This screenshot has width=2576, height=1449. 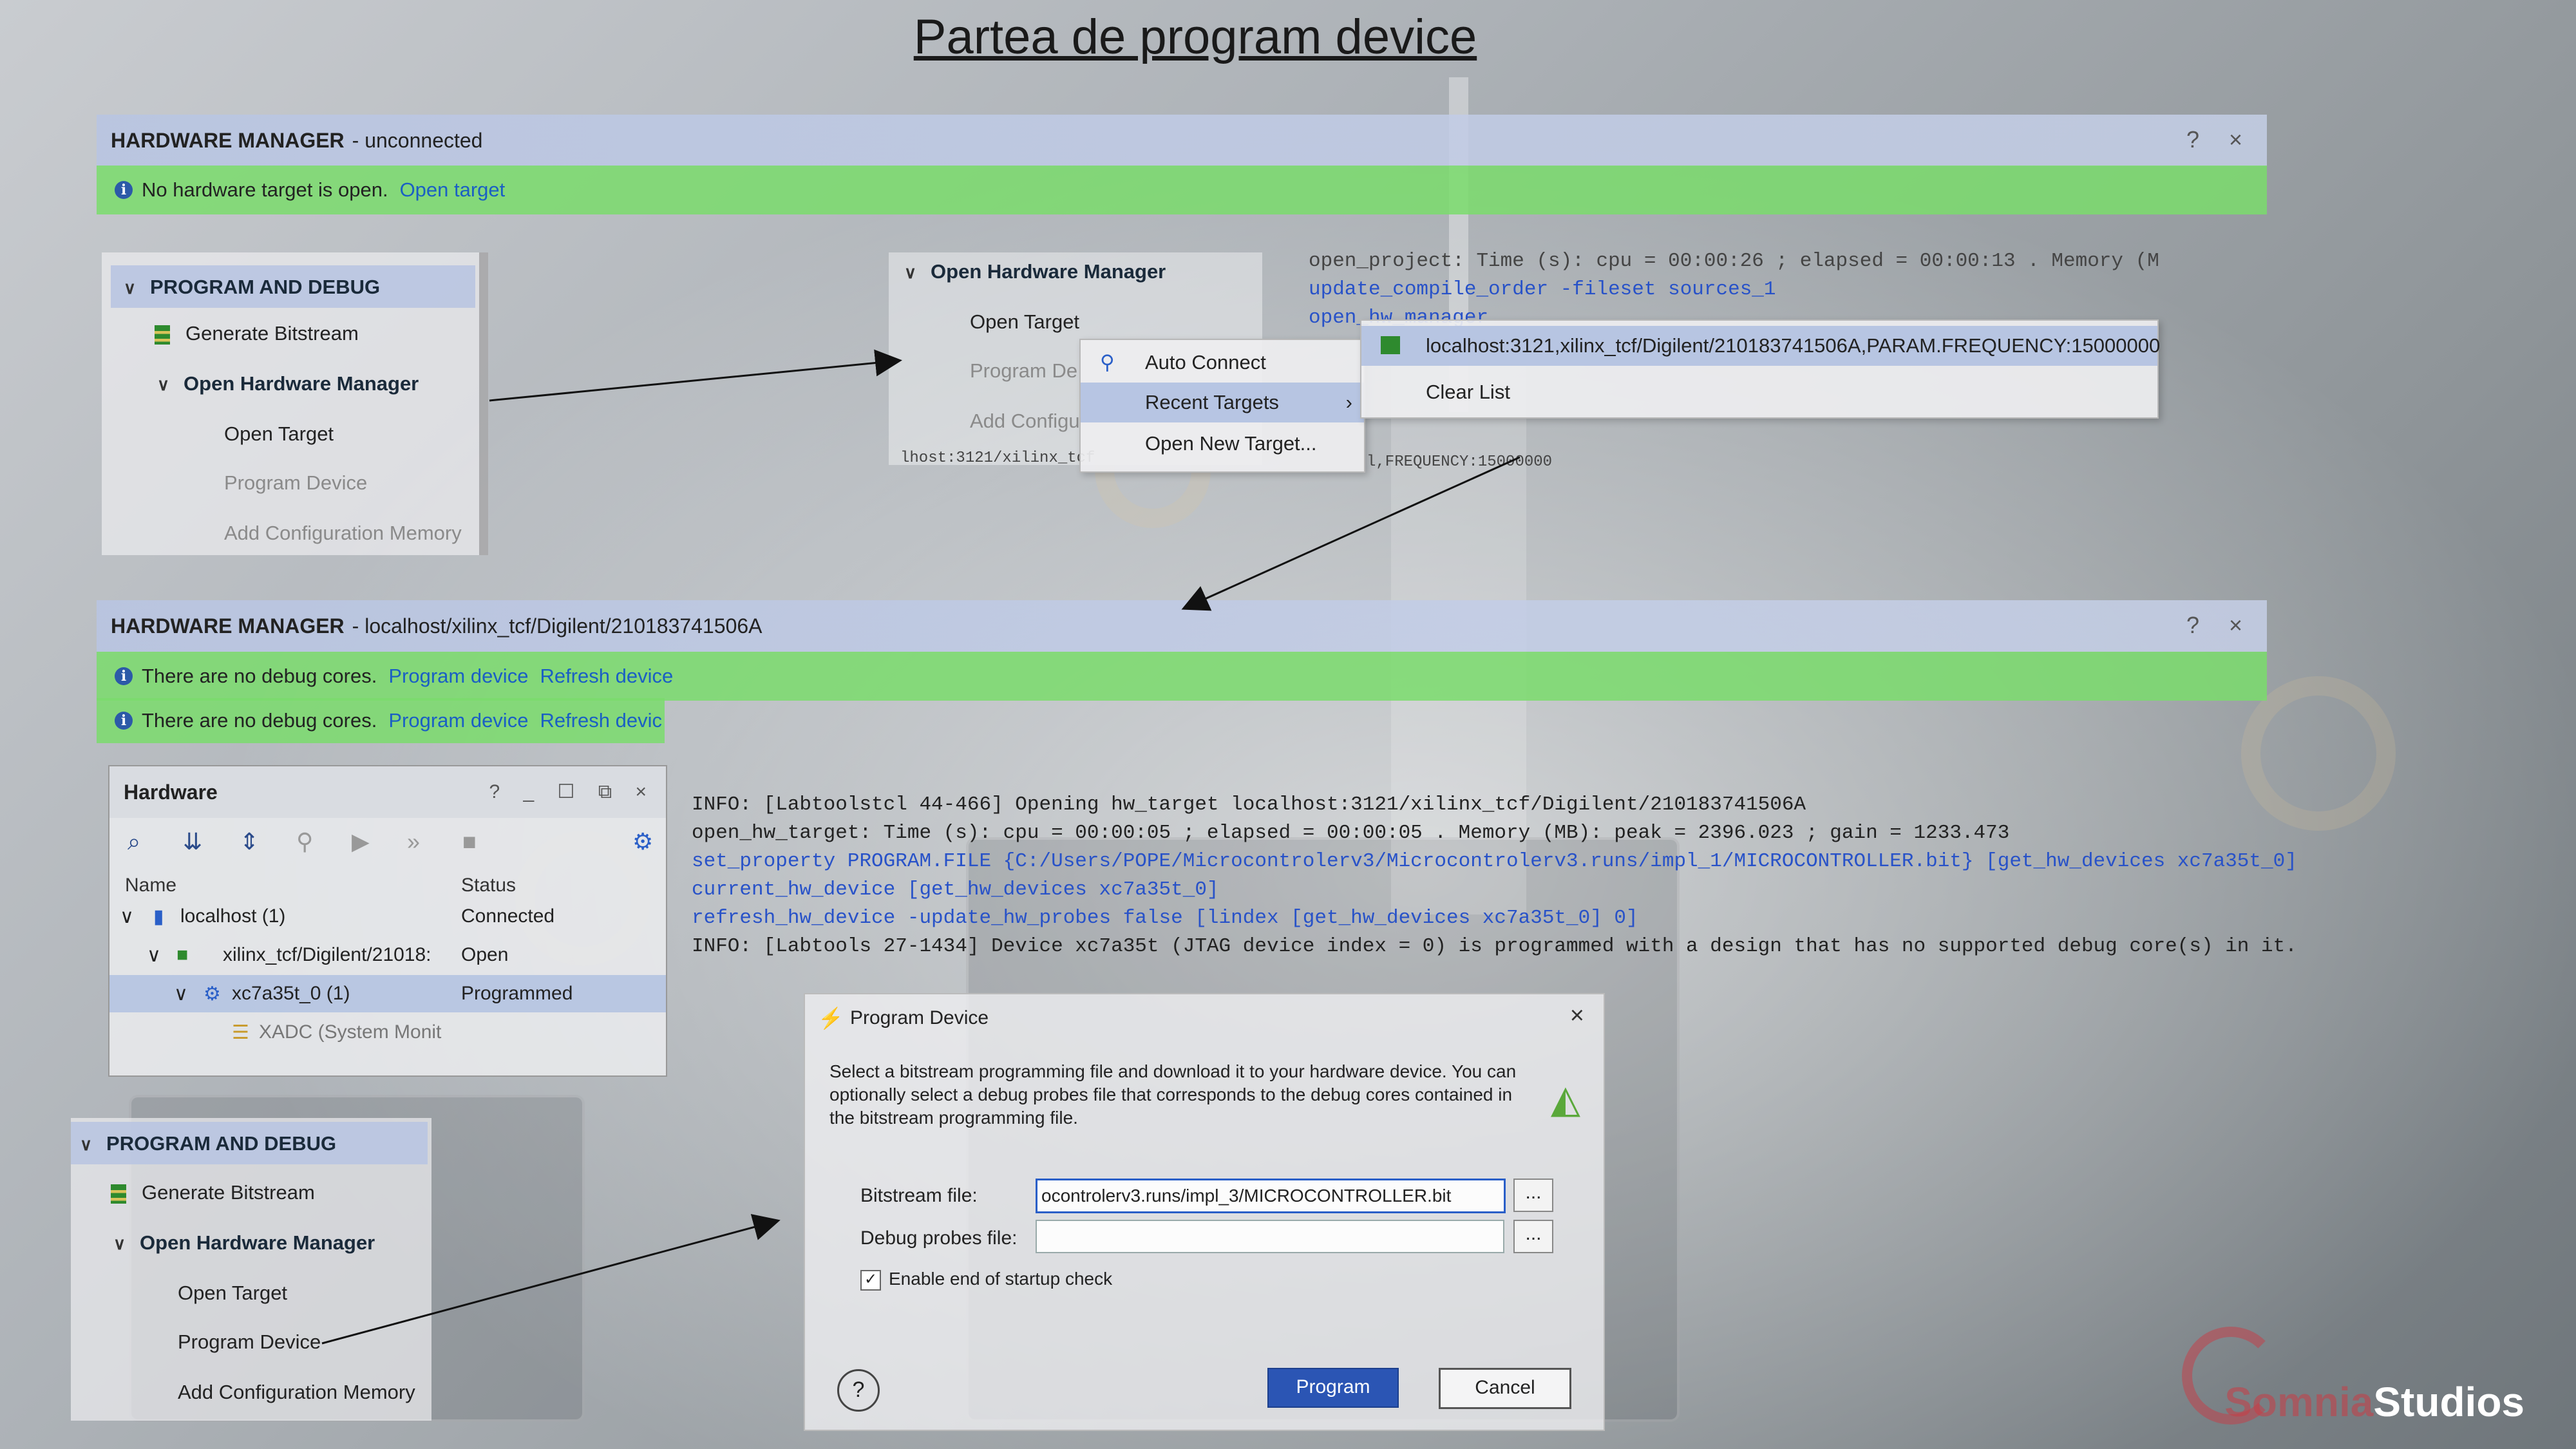 I want to click on arrow-to-program-dialog, so click(x=551, y=1279).